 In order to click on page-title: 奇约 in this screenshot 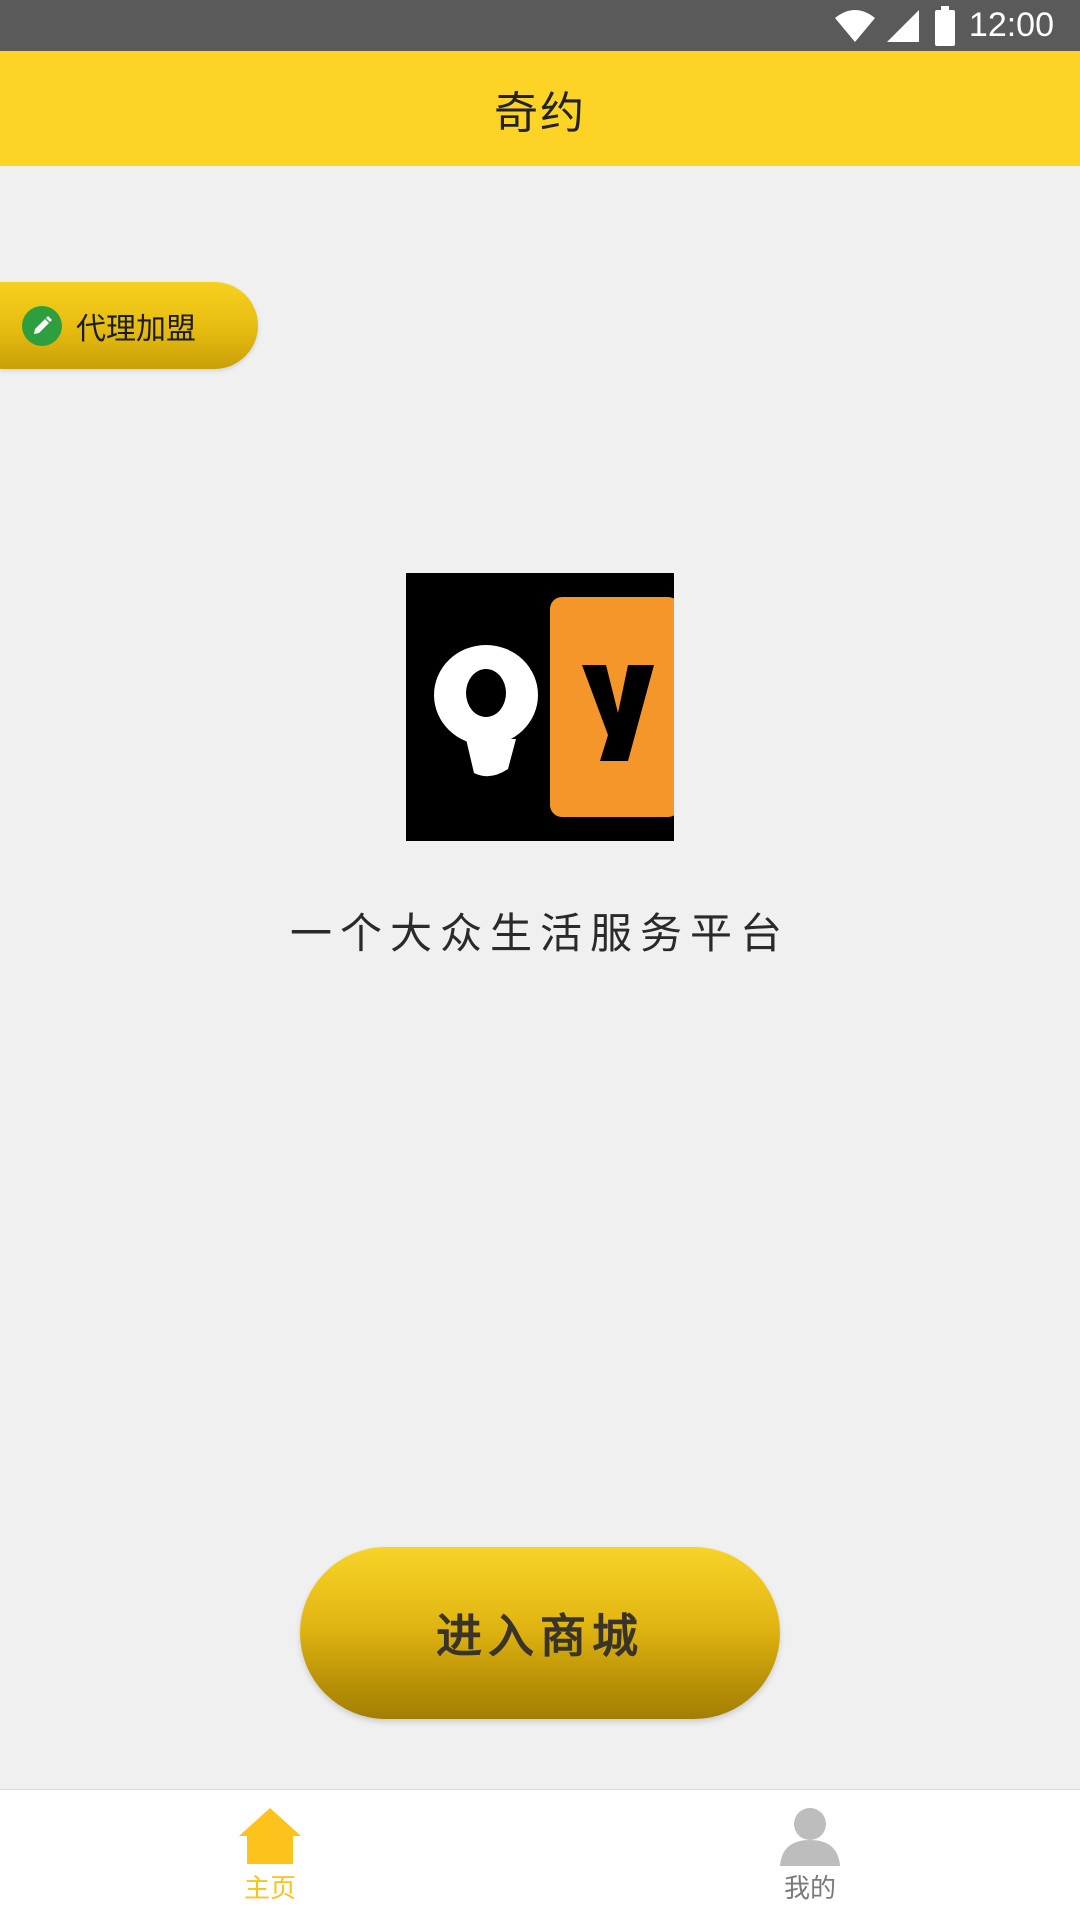, I will do `click(540, 113)`.